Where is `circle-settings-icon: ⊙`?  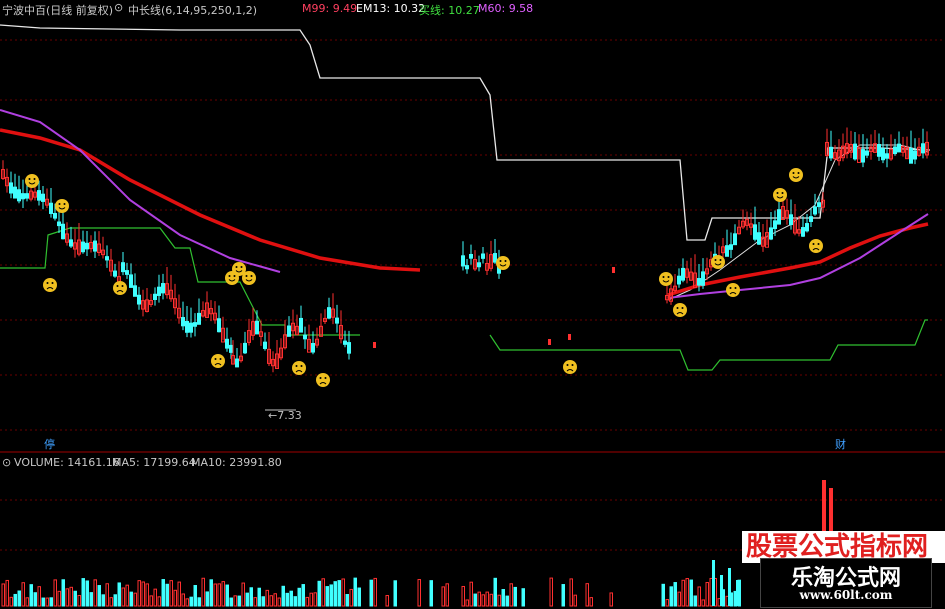
circle-settings-icon: ⊙ is located at coordinates (6, 462).